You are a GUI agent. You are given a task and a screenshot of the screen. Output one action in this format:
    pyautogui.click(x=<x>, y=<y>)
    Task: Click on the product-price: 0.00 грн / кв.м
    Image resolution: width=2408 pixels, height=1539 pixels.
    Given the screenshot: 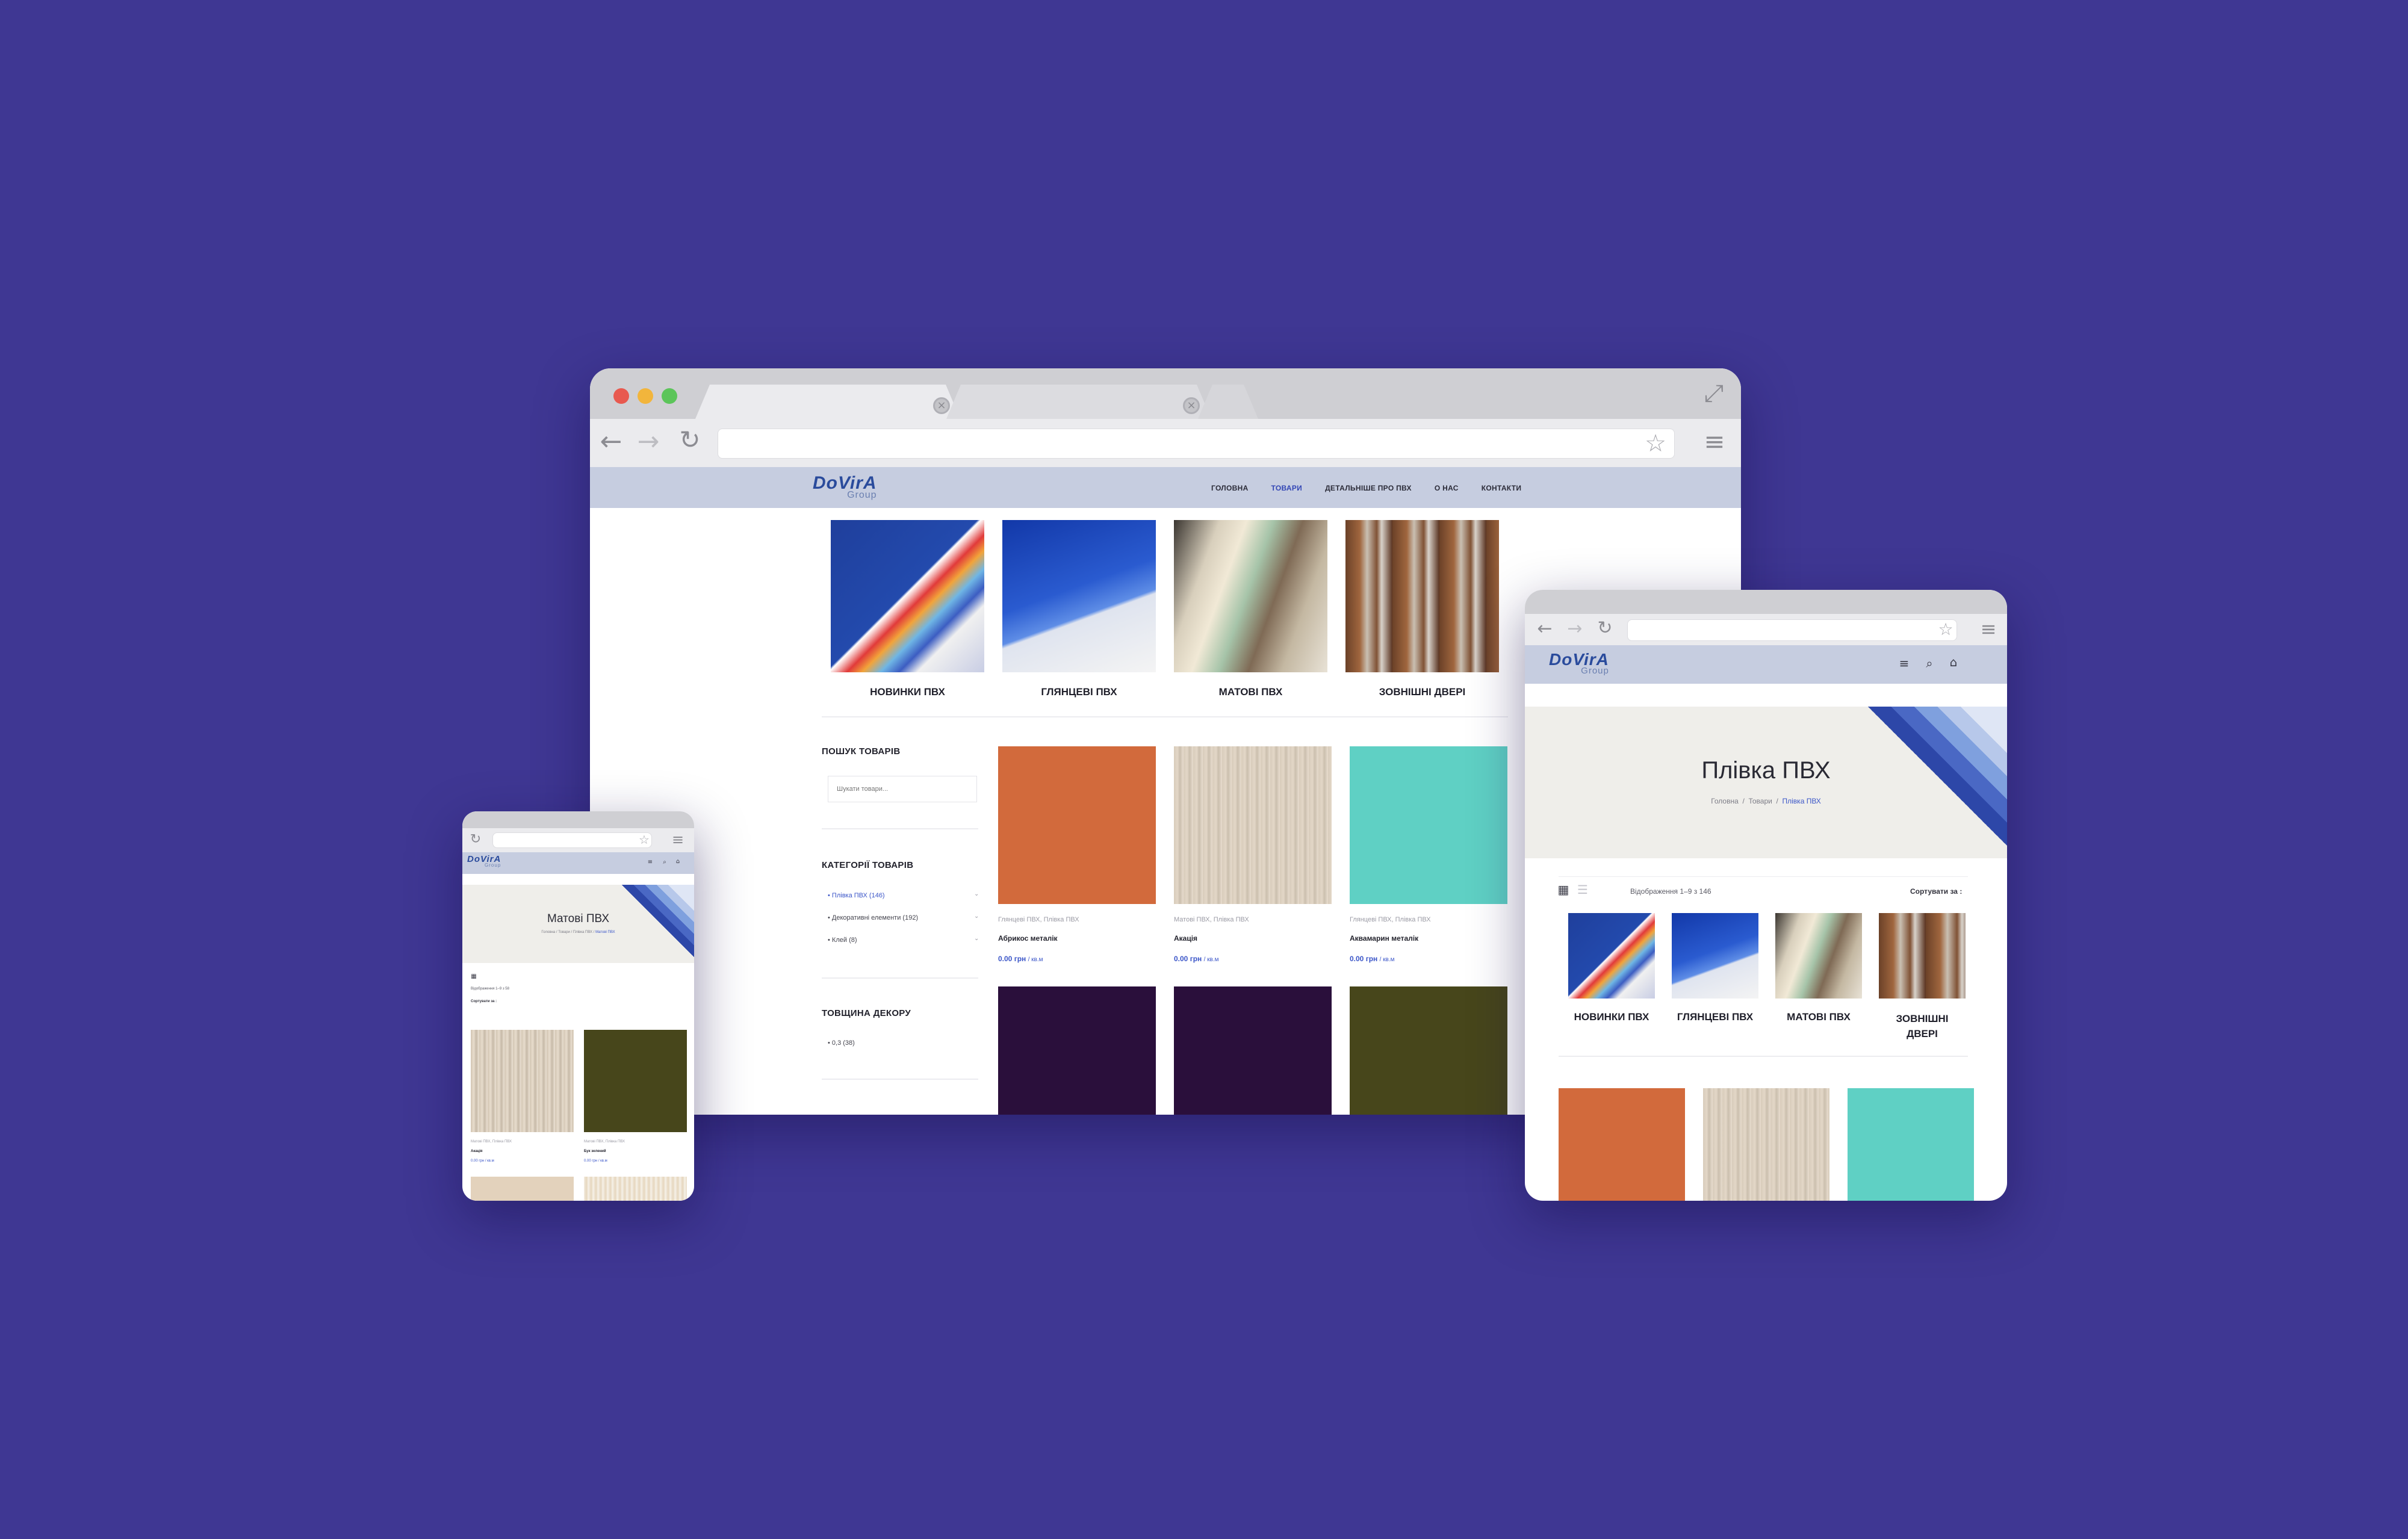 What is the action you would take?
    pyautogui.click(x=1020, y=959)
    